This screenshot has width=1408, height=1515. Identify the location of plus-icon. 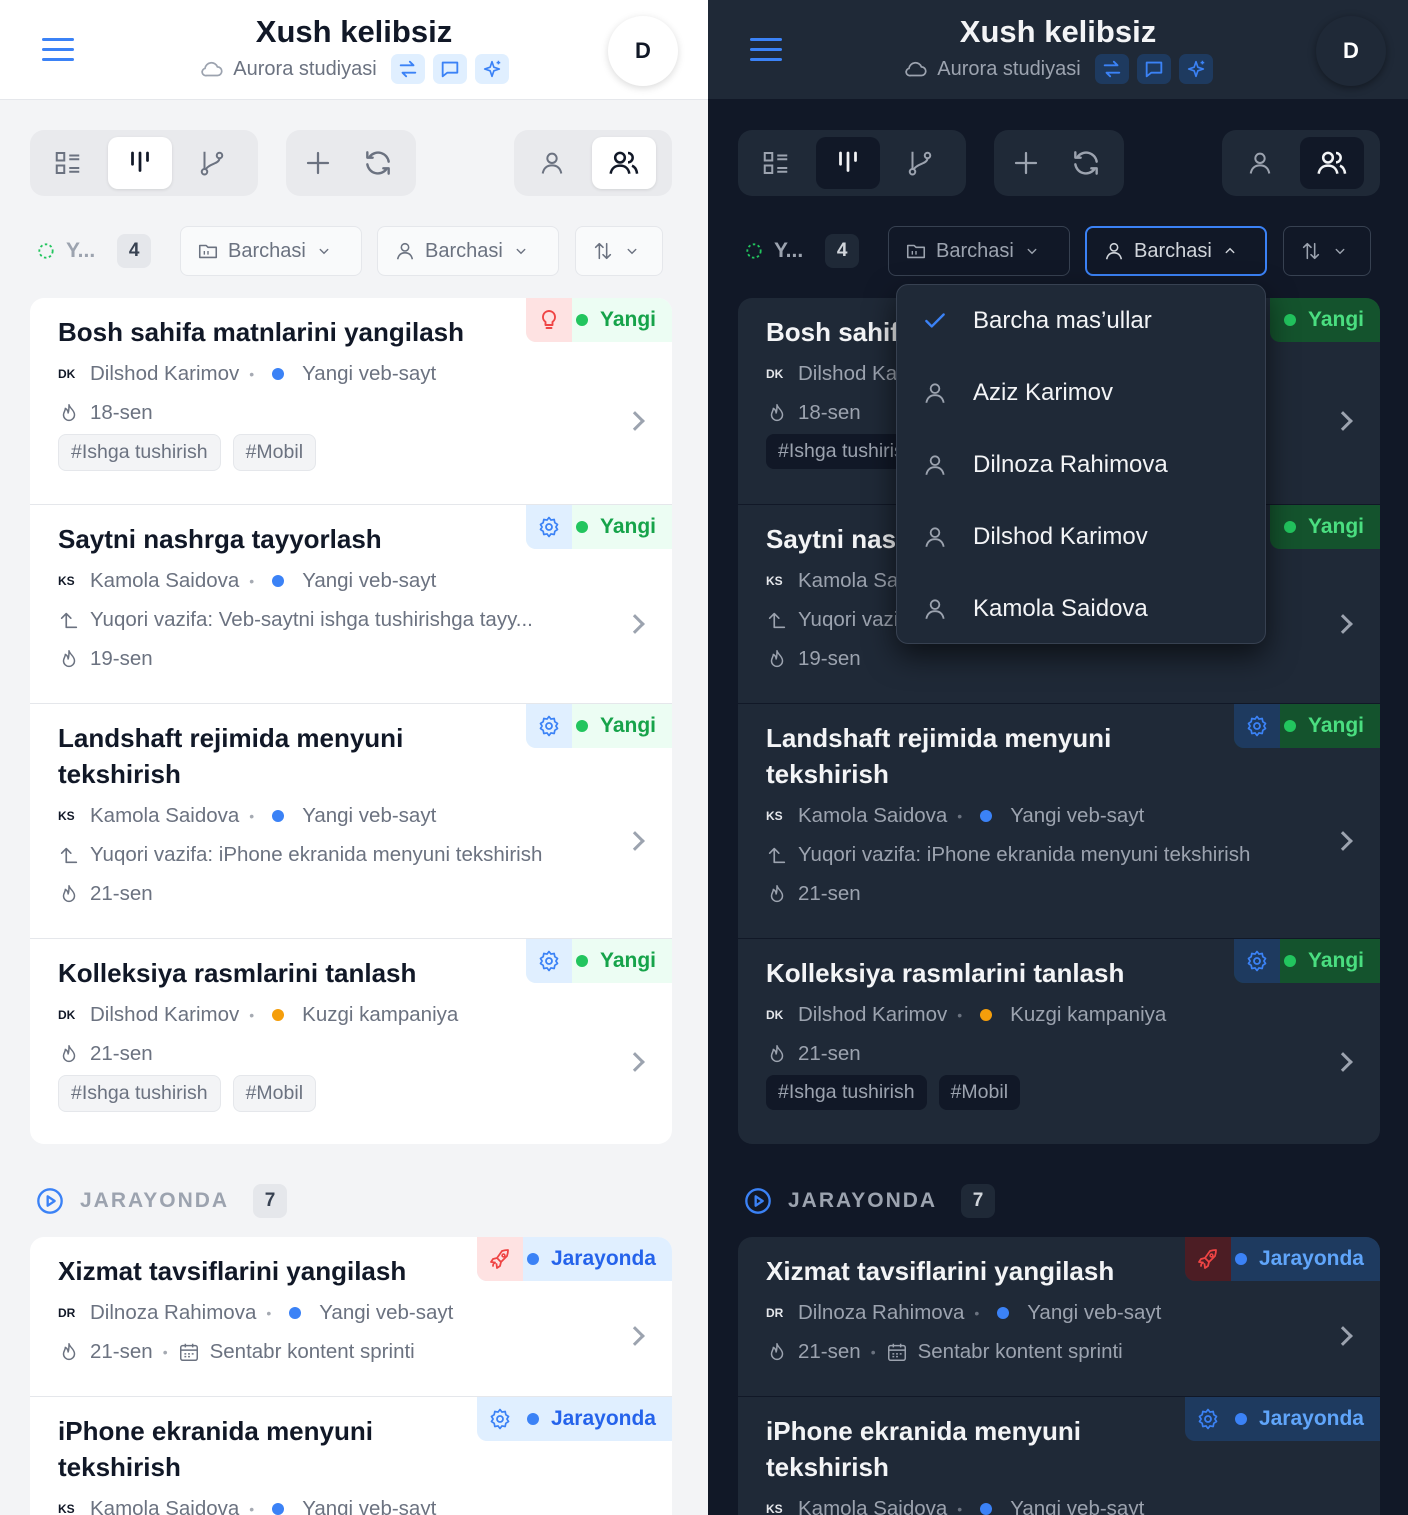
(318, 163).